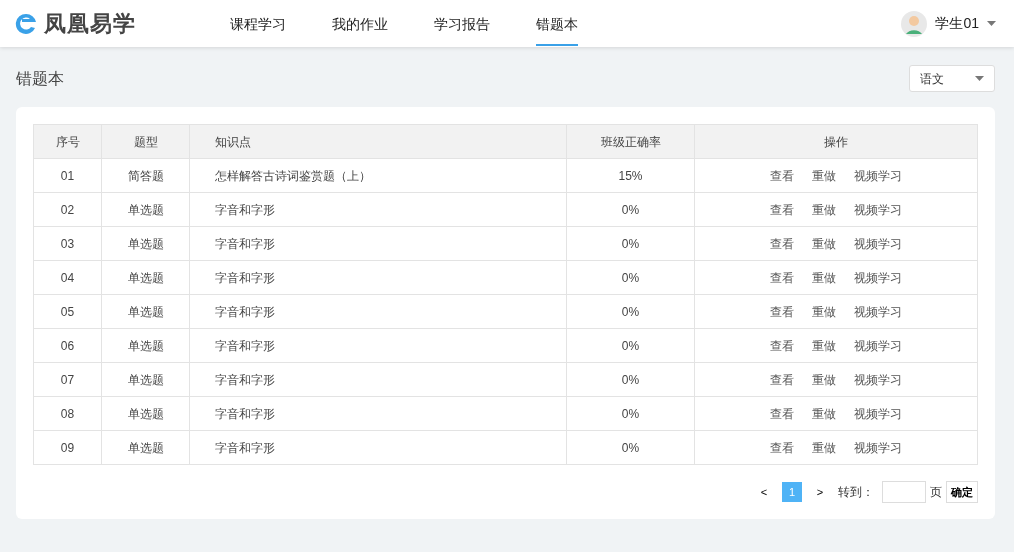 This screenshot has width=1014, height=552. What do you see at coordinates (462, 23) in the screenshot?
I see `nav-tab: 学习报告` at bounding box center [462, 23].